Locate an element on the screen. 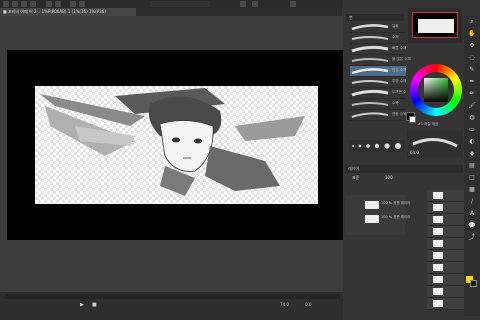  sub-color-swatch is located at coordinates (412, 119).